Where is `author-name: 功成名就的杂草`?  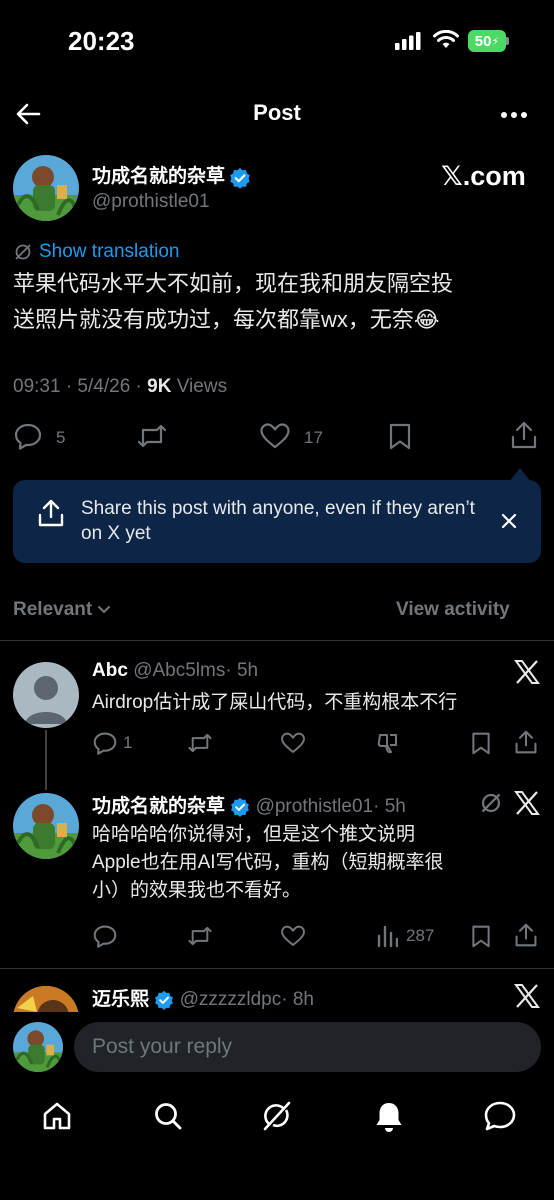
author-name: 功成名就的杂草 is located at coordinates (158, 176).